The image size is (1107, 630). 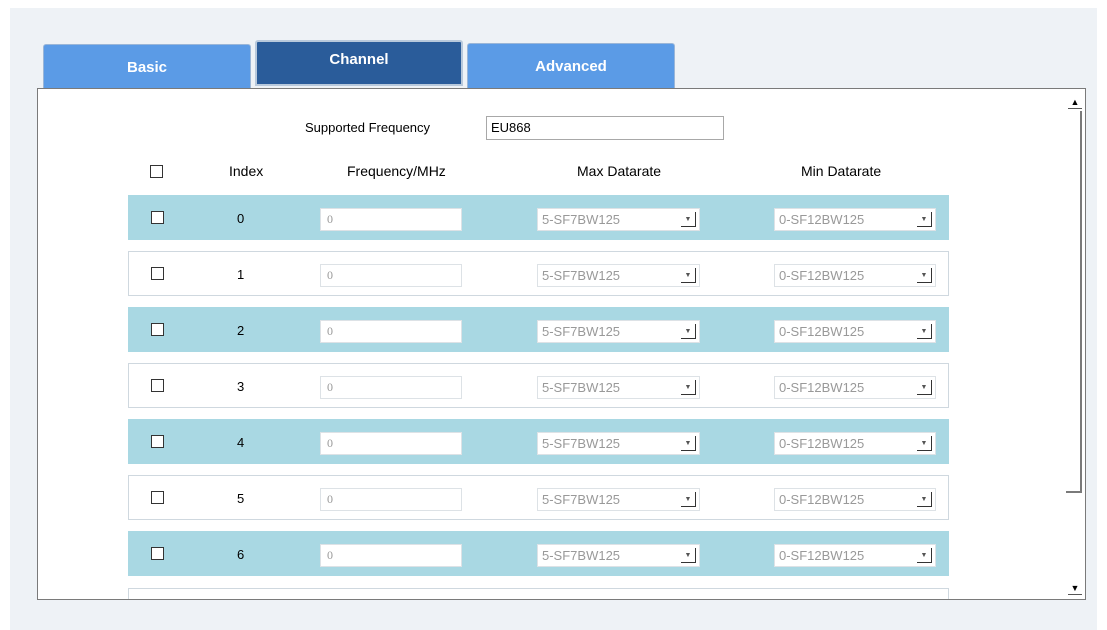 What do you see at coordinates (241, 386) in the screenshot?
I see `row-index: 3` at bounding box center [241, 386].